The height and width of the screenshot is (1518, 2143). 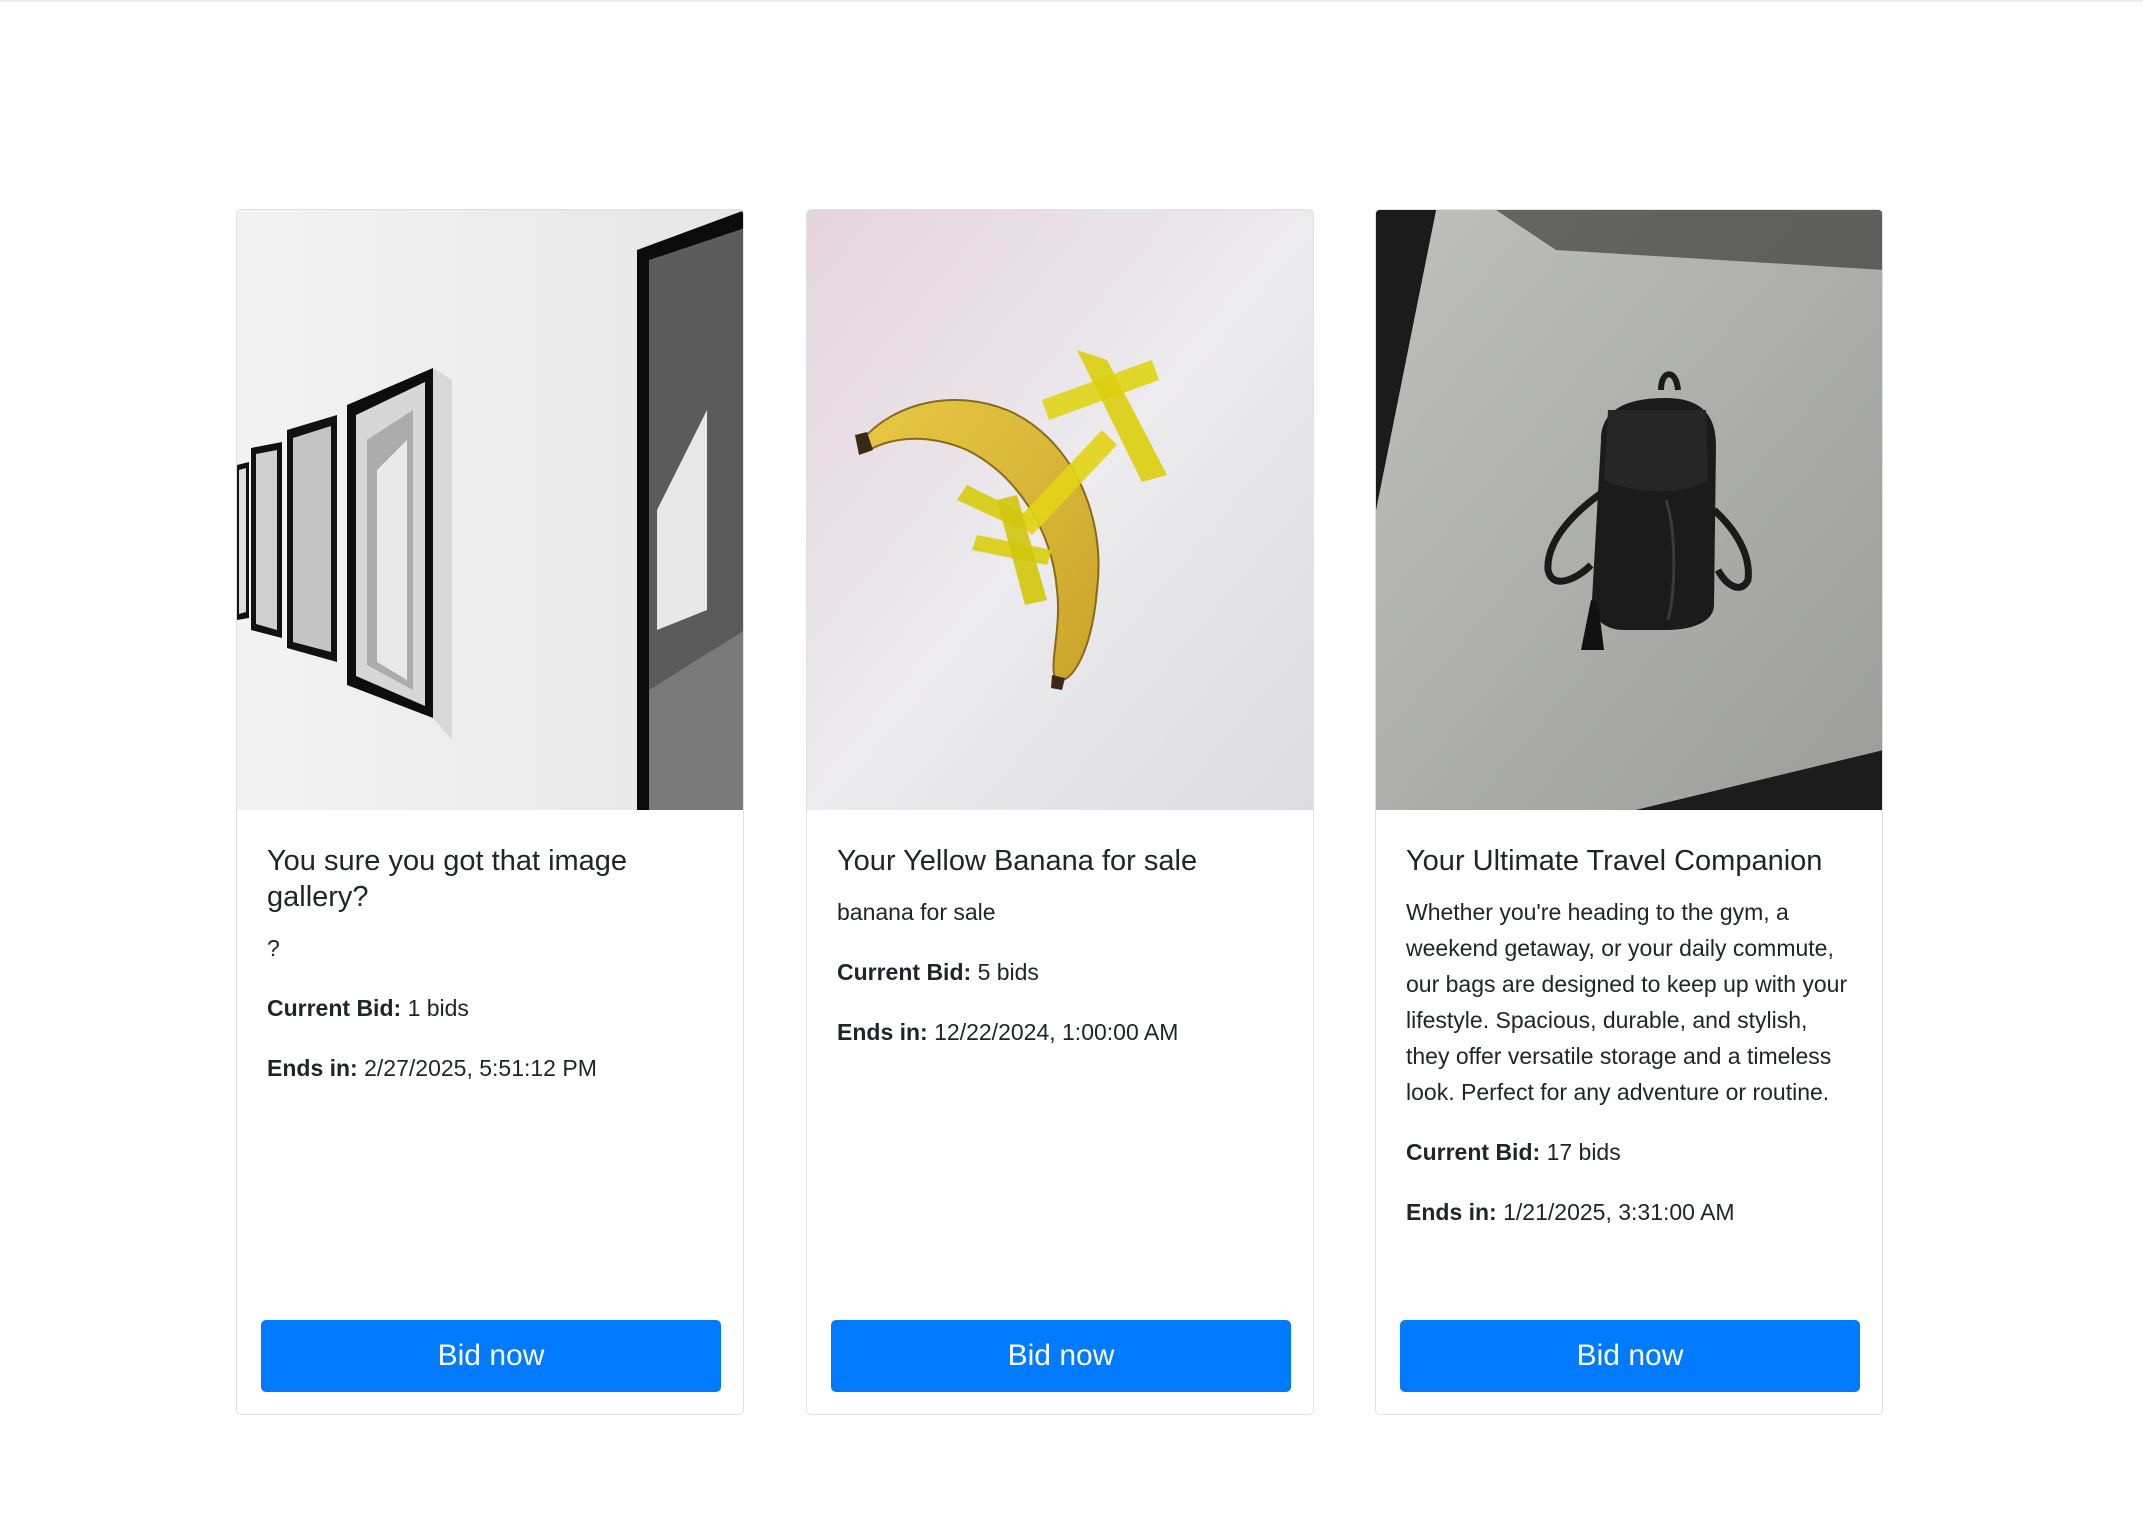 I want to click on ends-in: Ends in: 12/22/2024, 1:00:00 AM, so click(x=1062, y=1032).